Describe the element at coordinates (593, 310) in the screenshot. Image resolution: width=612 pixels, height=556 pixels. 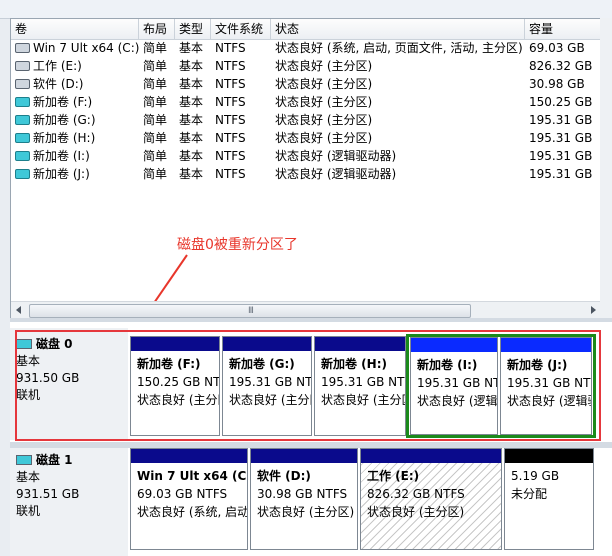
I see `scroll-right-arrow-icon` at that location.